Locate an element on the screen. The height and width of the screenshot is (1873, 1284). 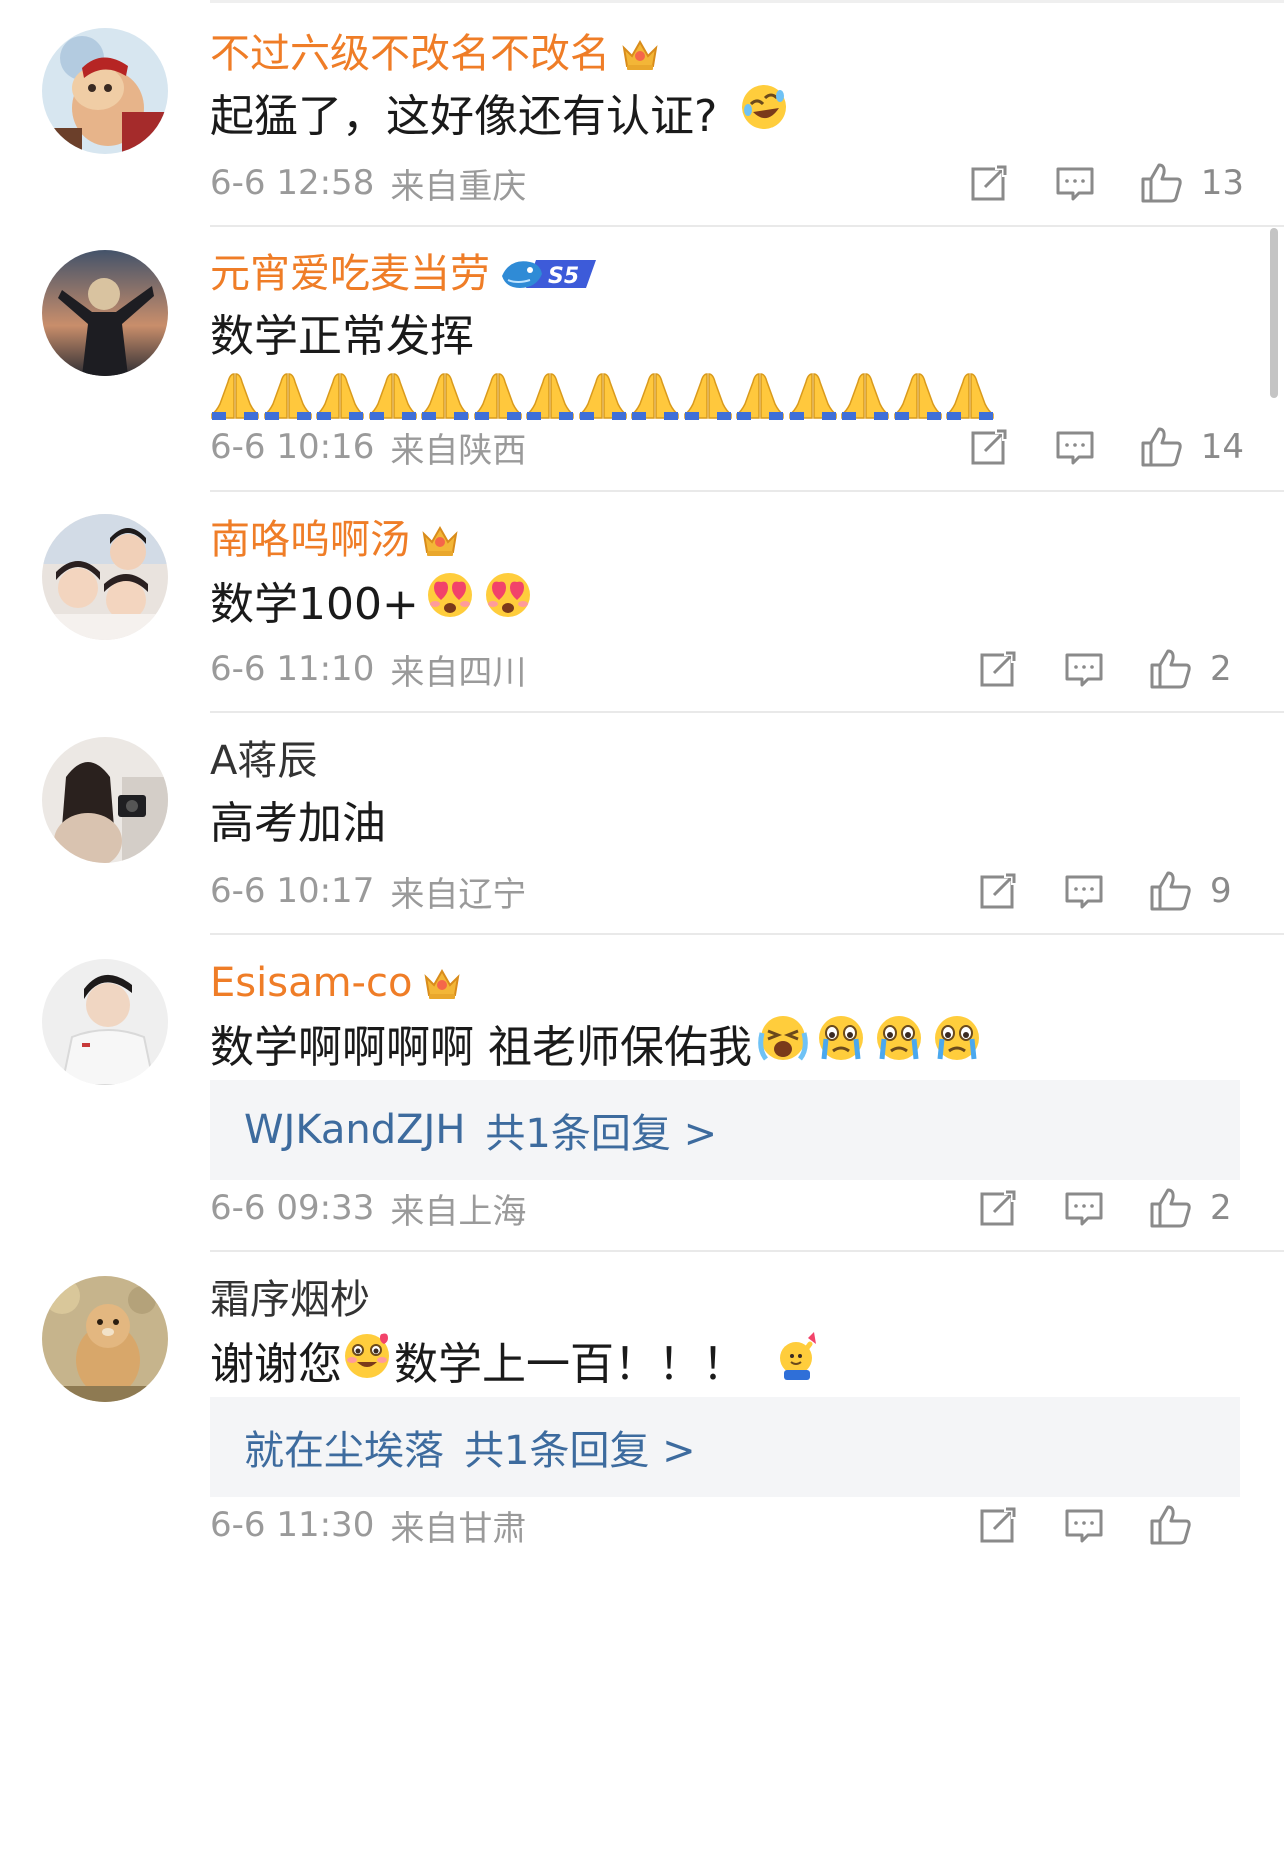
scrollbar is located at coordinates (1274, 313).